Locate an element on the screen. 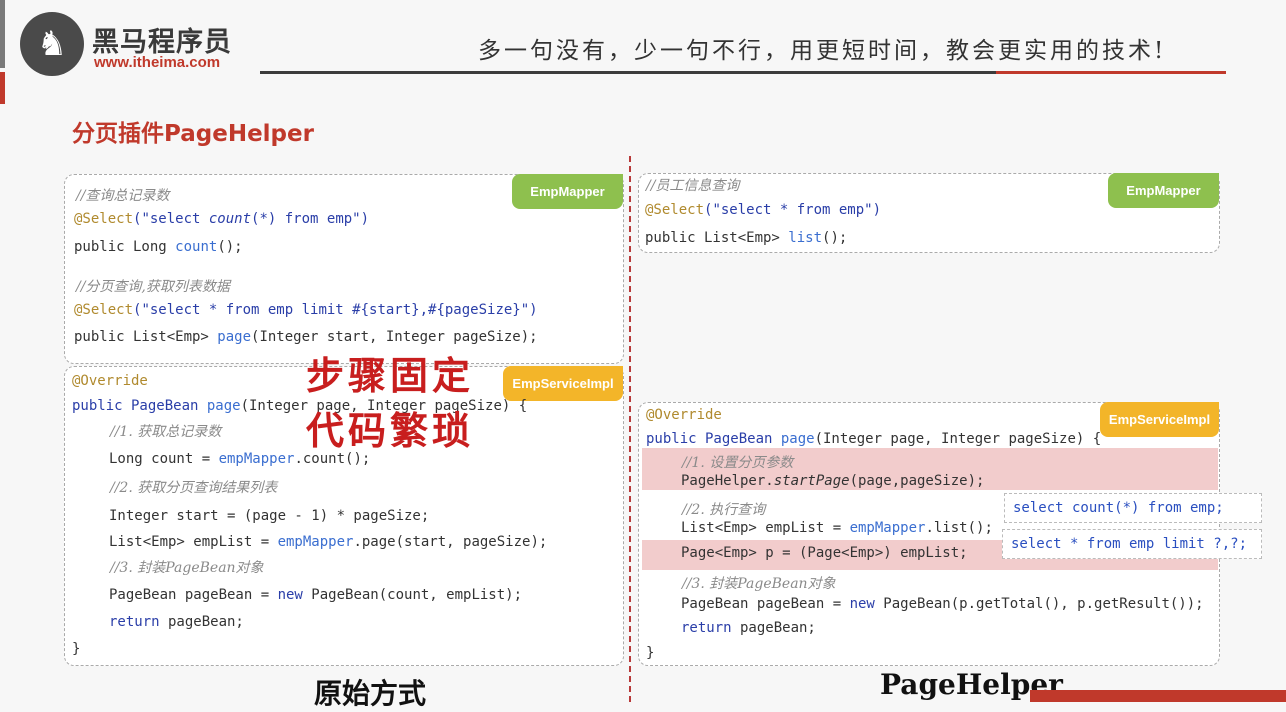 Image resolution: width=1286 pixels, height=712 pixels. right-mapper-select: @Select("select * from emp") is located at coordinates (763, 210).